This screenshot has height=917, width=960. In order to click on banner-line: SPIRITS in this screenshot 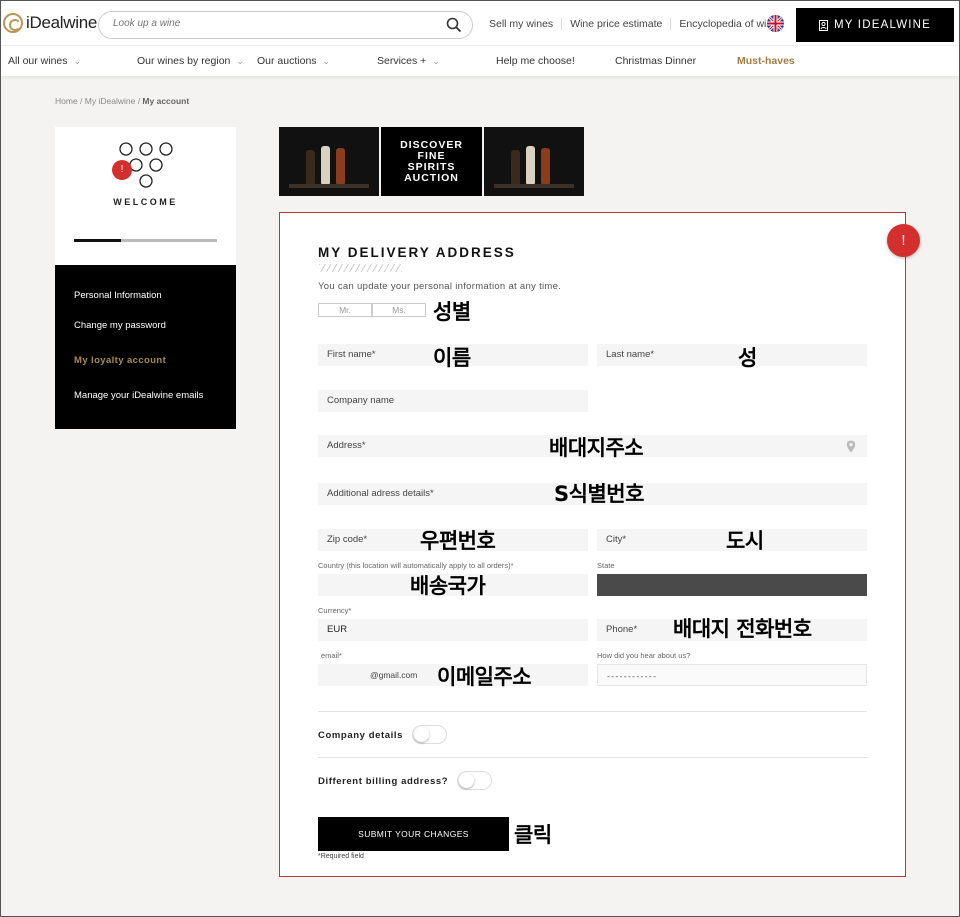, I will do `click(431, 166)`.